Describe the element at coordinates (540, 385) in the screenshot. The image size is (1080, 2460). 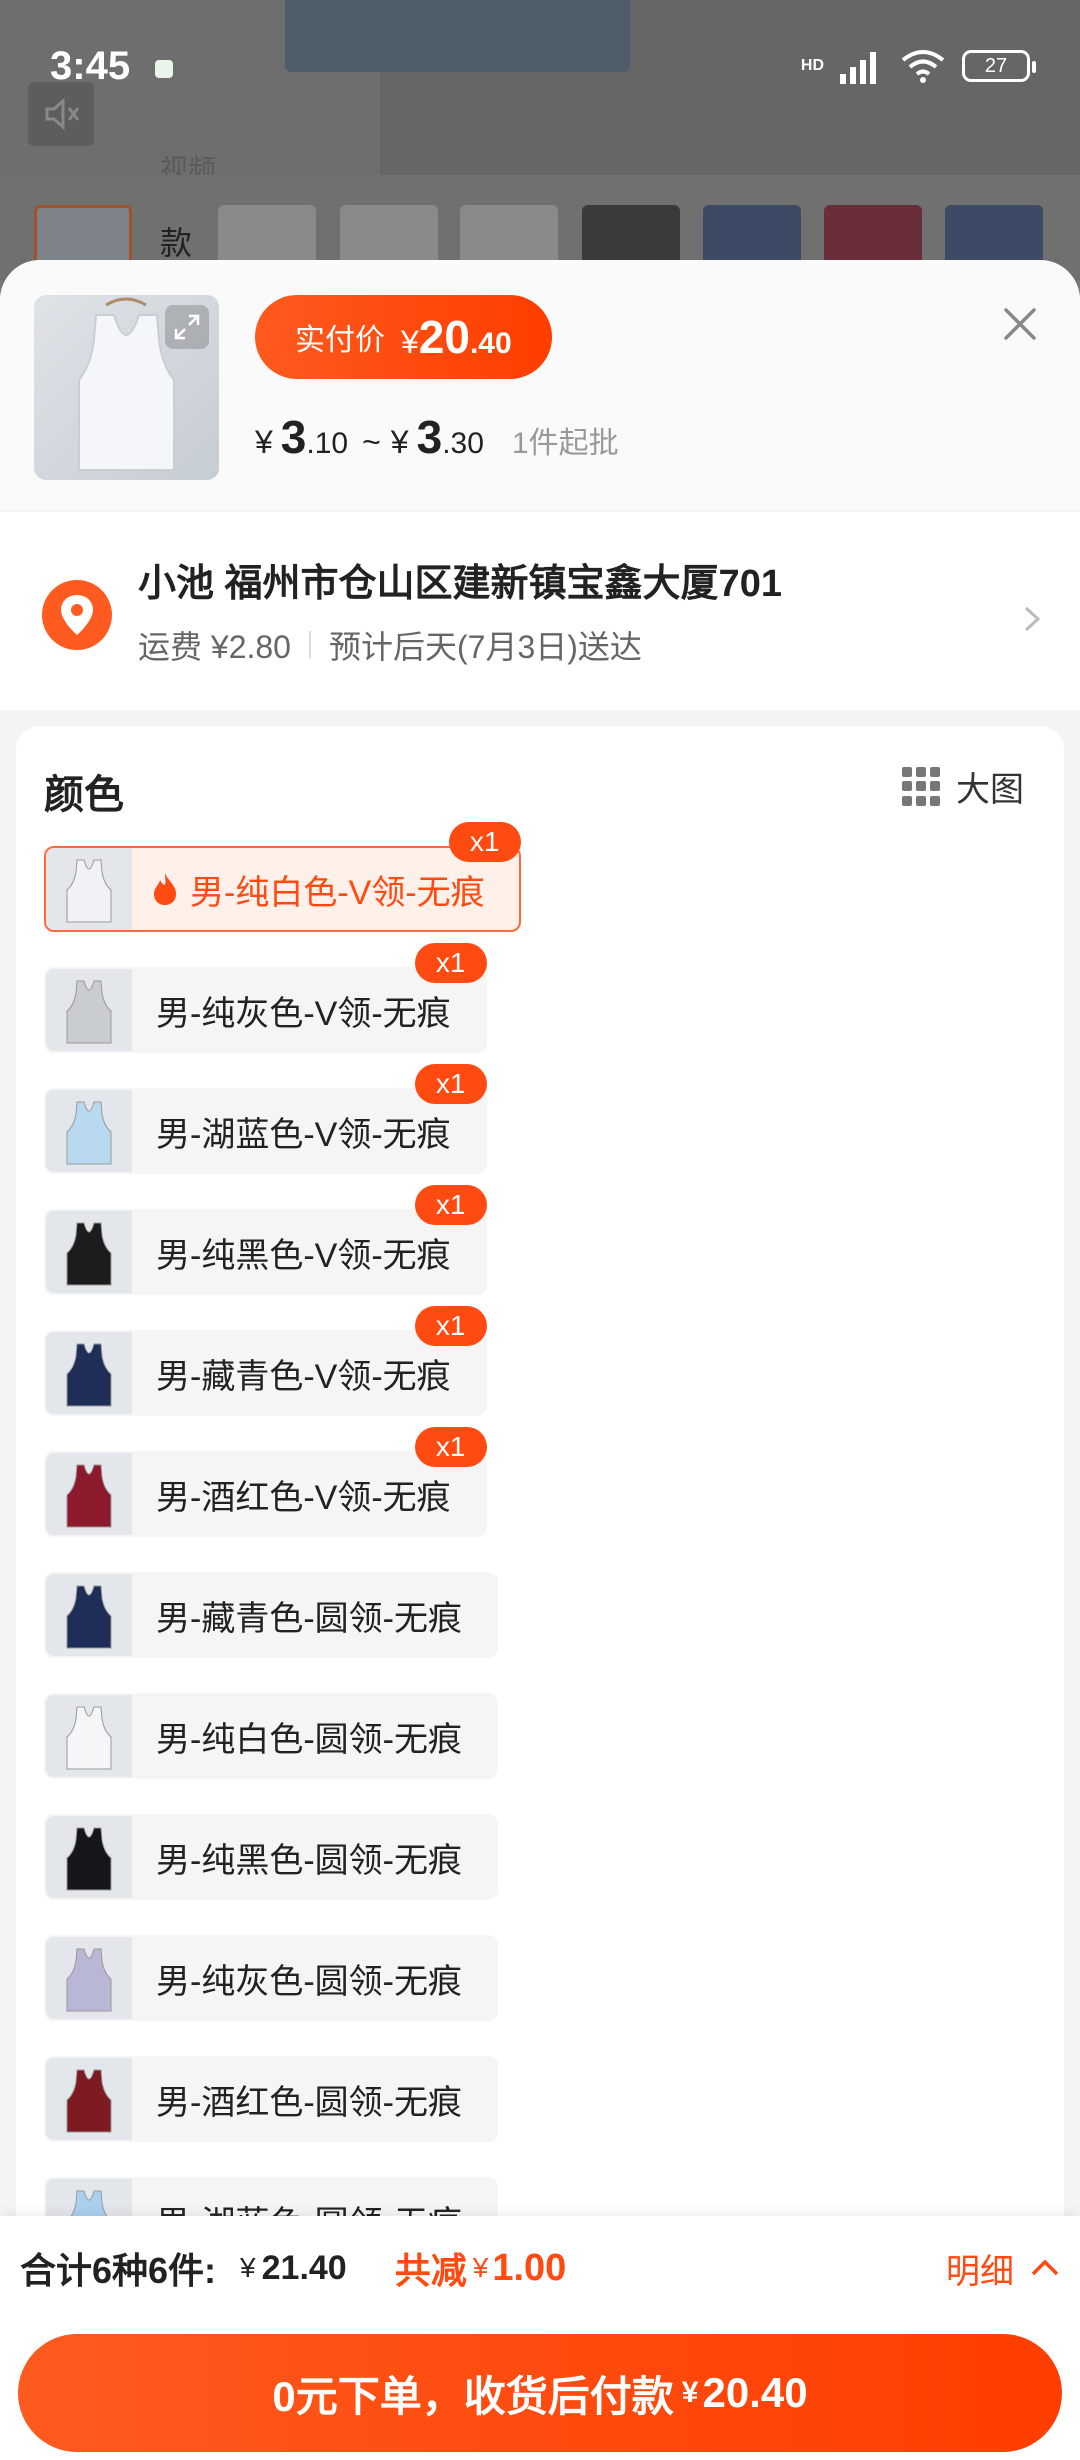
I see `price-header: 实付价 ¥ 20 .40 ¥ 3 .10 ~ ¥ 3 .30 1件起批` at that location.